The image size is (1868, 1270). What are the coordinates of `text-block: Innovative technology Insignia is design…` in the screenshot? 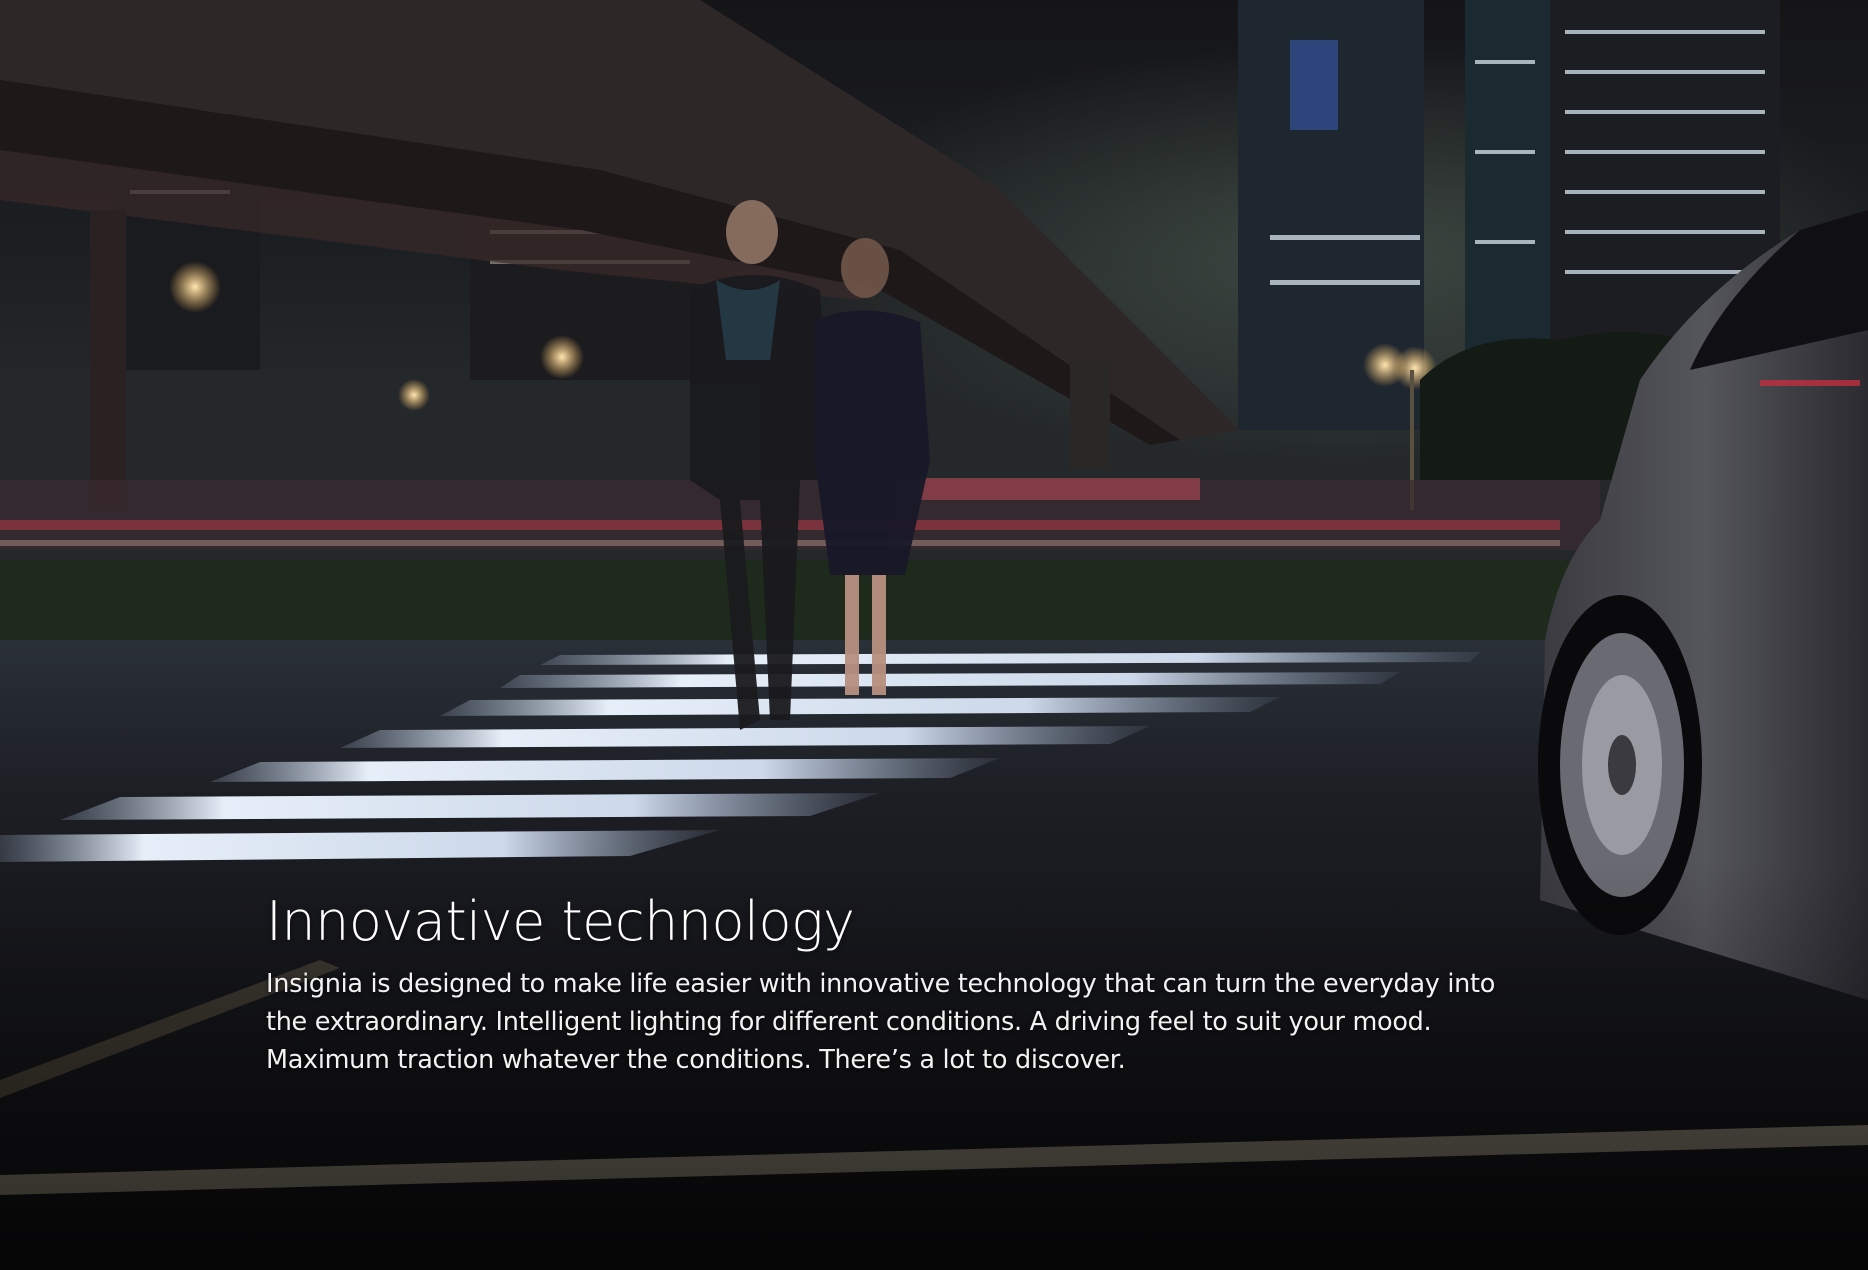 It's located at (911, 985).